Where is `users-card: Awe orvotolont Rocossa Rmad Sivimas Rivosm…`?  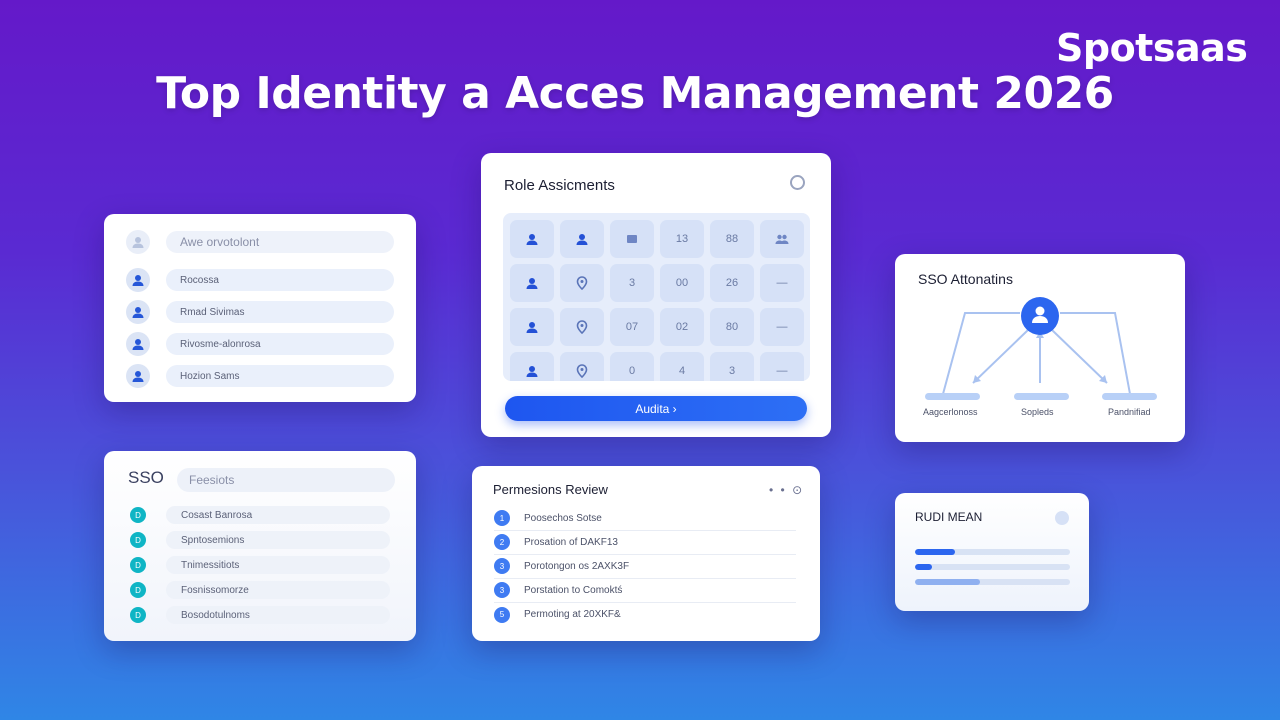 users-card: Awe orvotolont Rocossa Rmad Sivimas Rivosm… is located at coordinates (260, 308).